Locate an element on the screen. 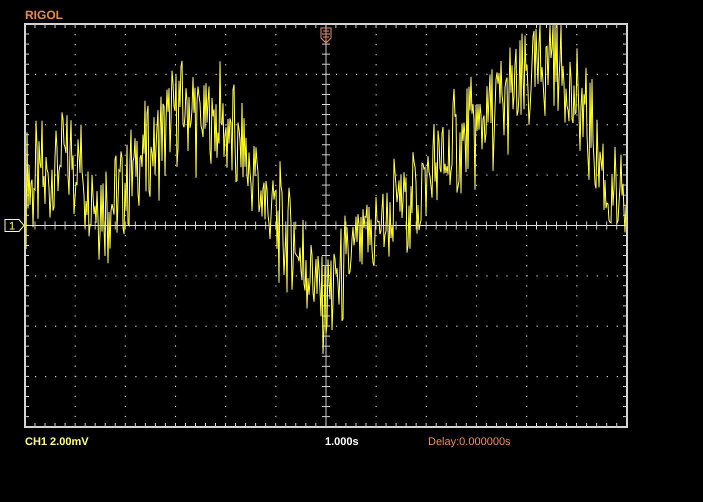  timebase-readout: 1.000s is located at coordinates (342, 442).